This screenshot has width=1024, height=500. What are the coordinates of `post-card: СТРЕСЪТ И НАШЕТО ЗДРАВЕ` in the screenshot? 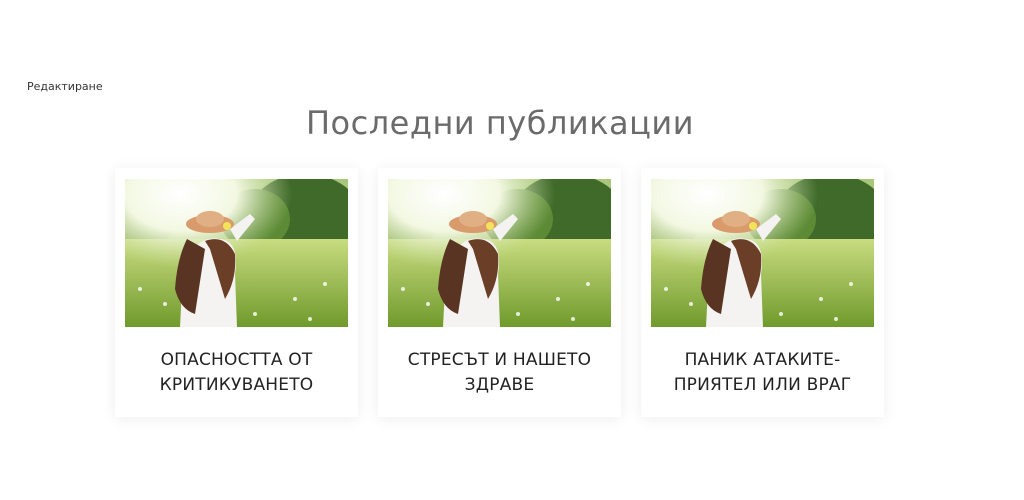 It's located at (499, 292).